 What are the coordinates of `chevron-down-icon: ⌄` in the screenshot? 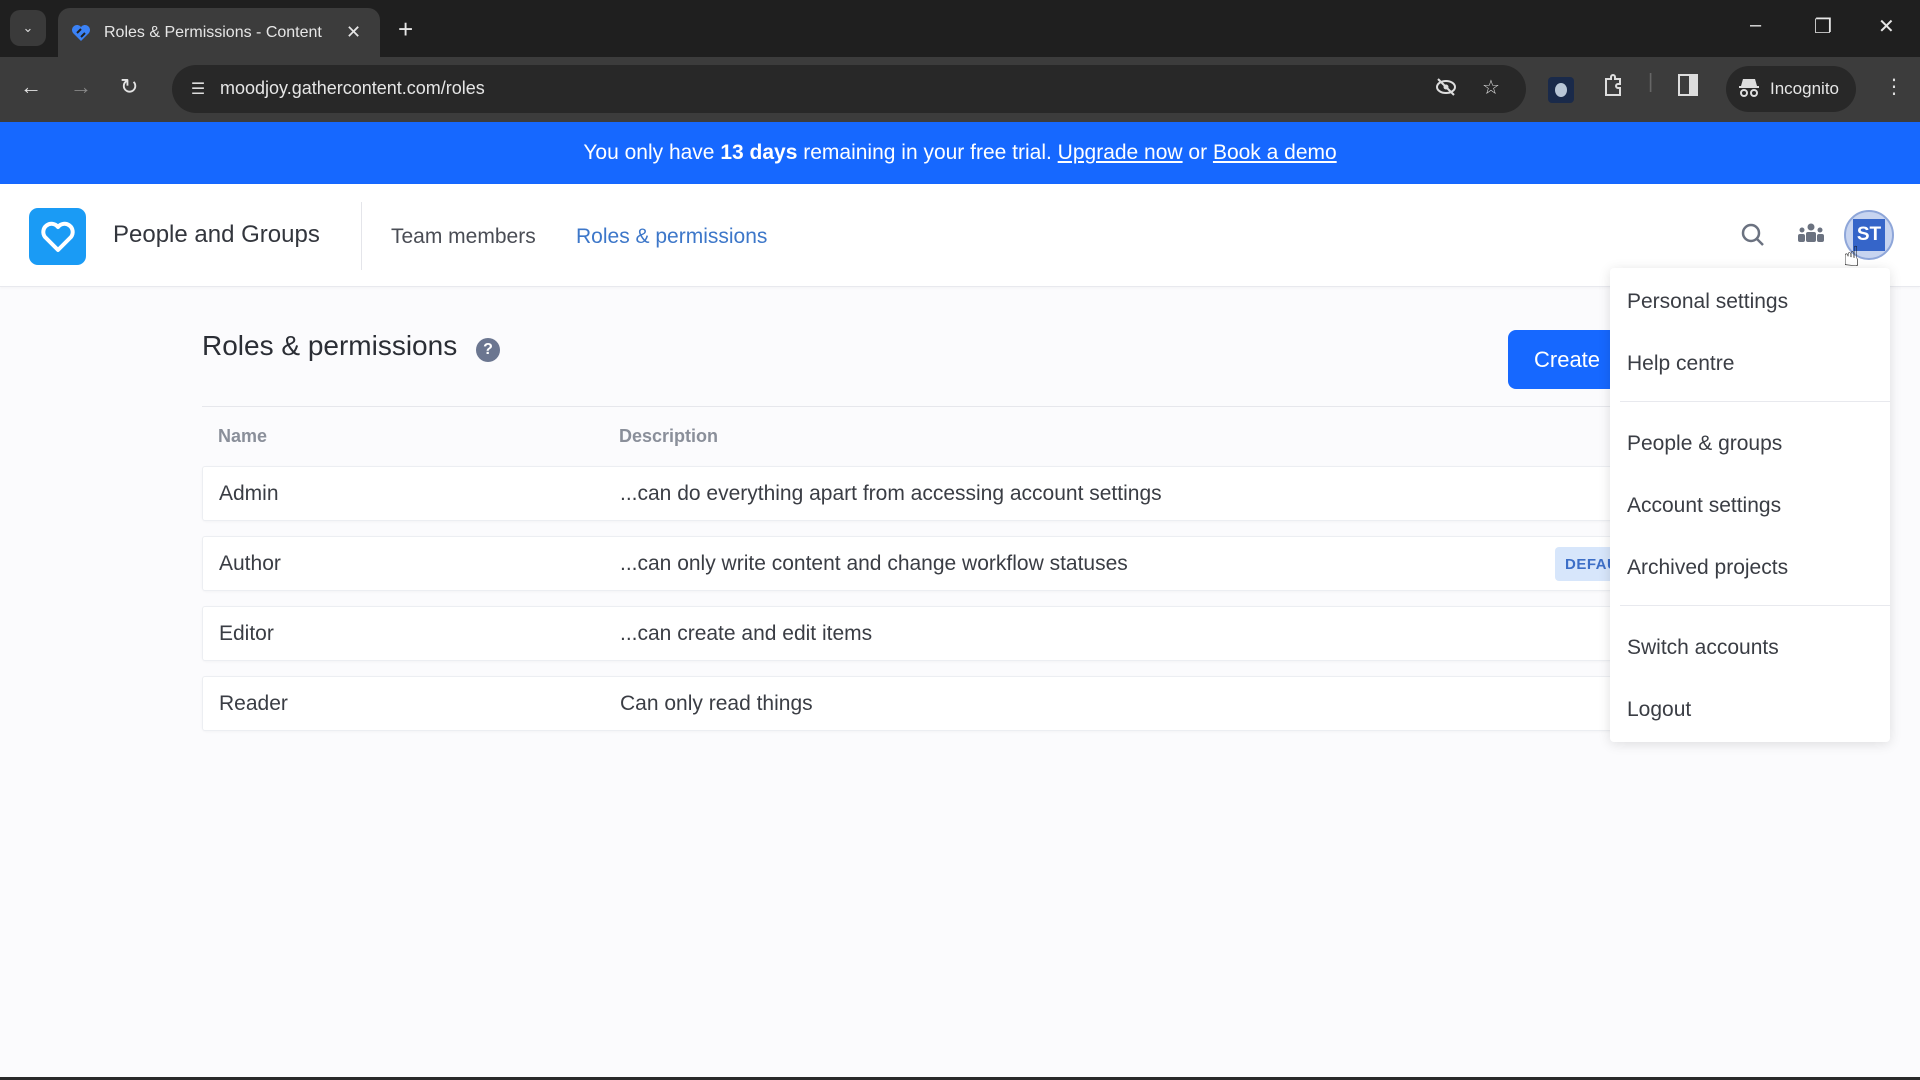 It's located at (28, 27).